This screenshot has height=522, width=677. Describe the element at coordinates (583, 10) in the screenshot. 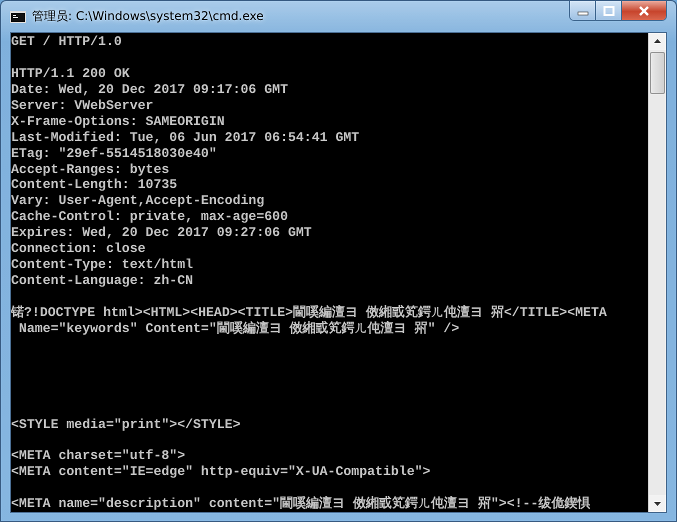

I see `minimize-button` at that location.